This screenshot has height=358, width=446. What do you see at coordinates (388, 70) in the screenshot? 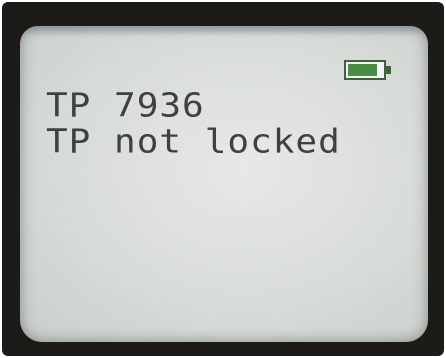
I see `battery-tip` at bounding box center [388, 70].